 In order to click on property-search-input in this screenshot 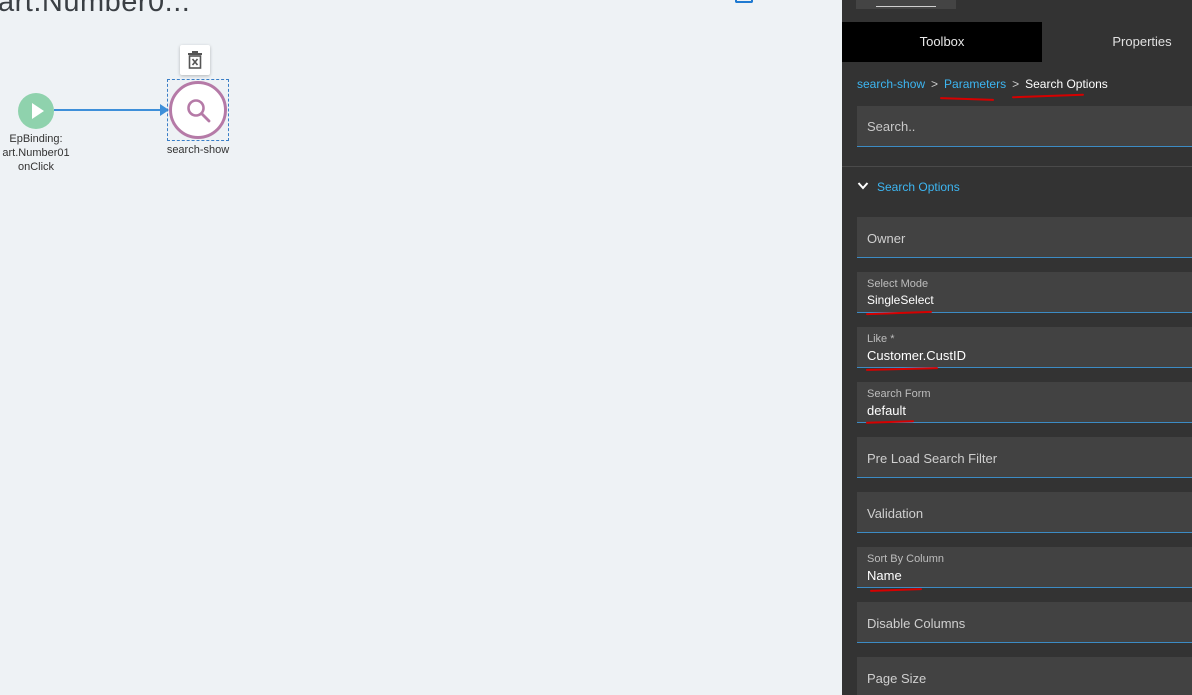, I will do `click(1024, 126)`.